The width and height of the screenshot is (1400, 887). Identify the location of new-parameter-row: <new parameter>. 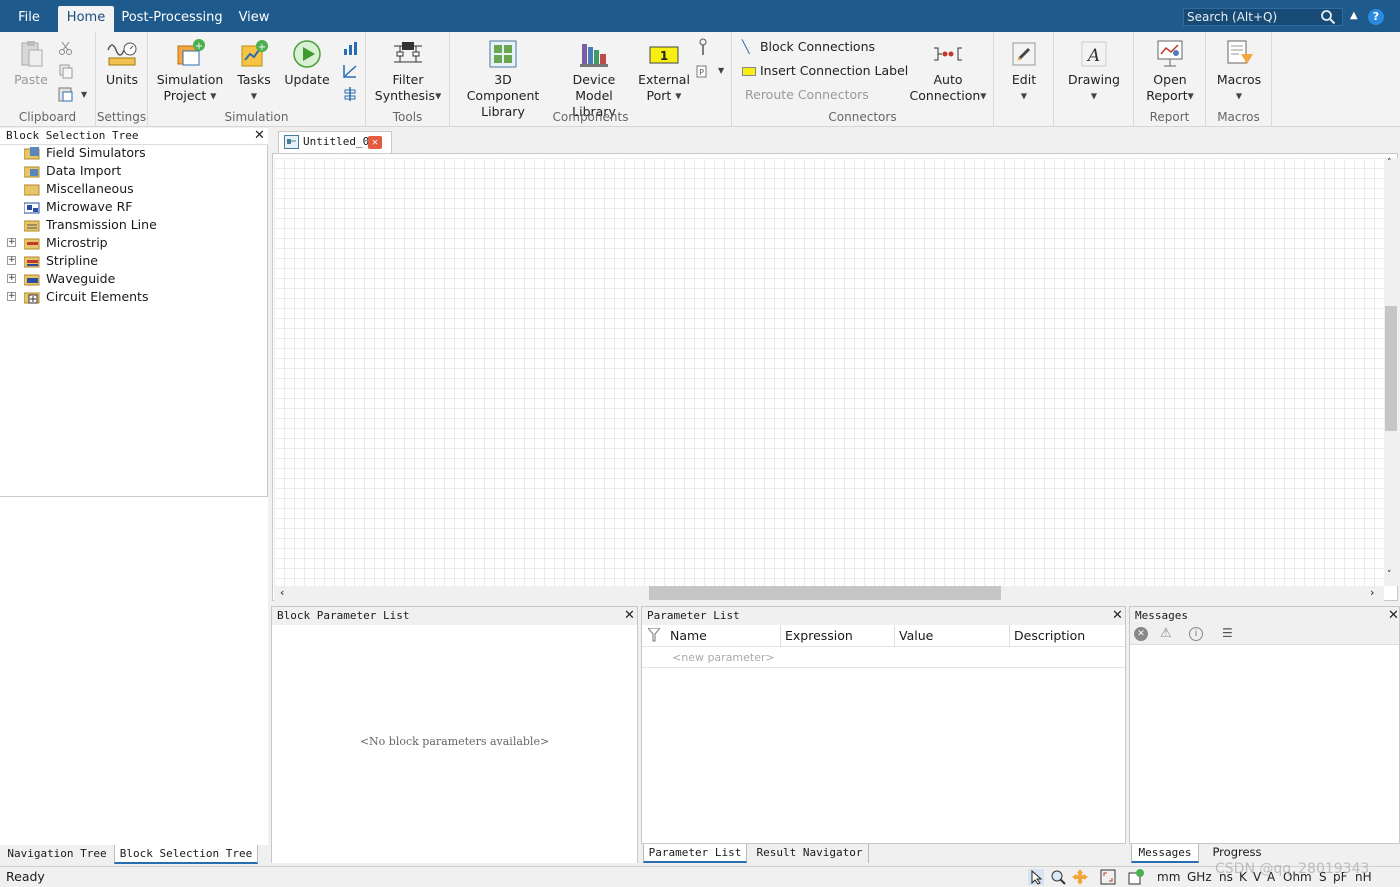
(723, 657).